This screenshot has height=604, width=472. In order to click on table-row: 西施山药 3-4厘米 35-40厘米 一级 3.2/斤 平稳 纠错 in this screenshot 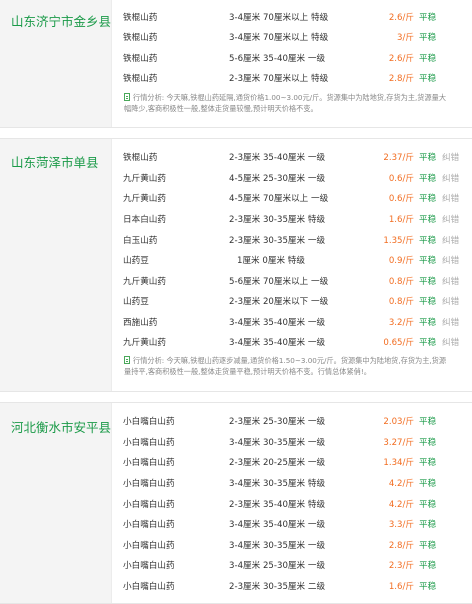, I will do `click(292, 321)`.